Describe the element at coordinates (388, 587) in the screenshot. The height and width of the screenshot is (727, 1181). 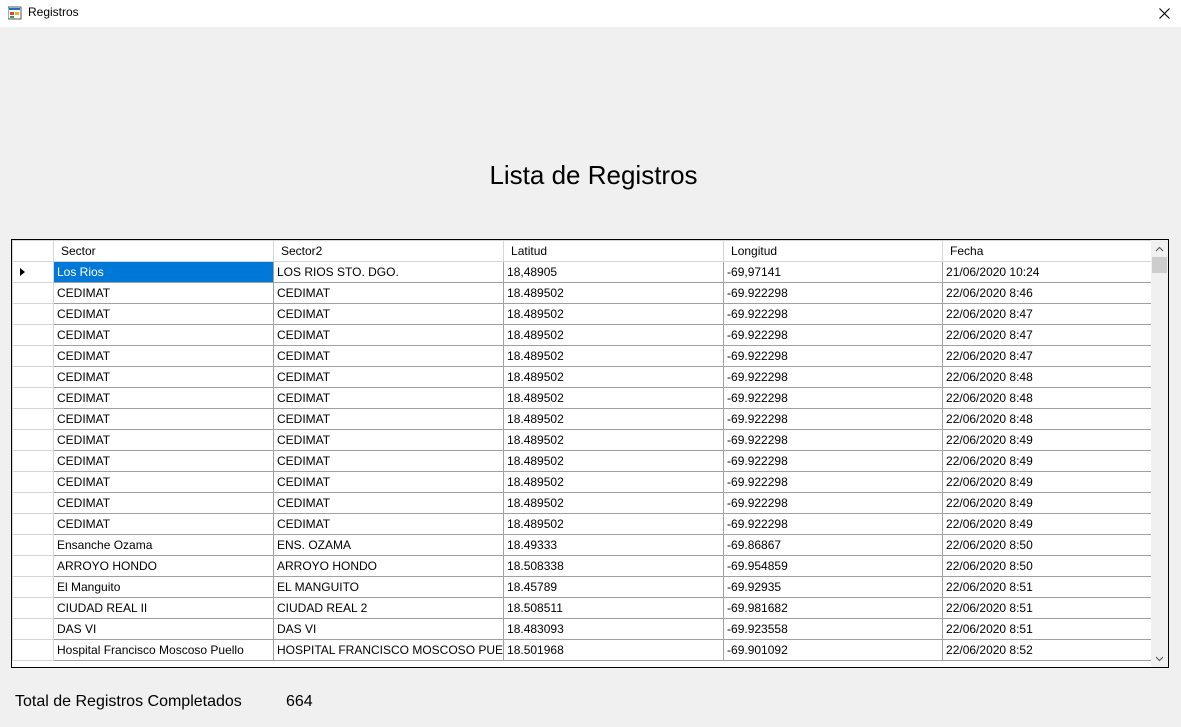
I see `cell-sector2: EL MANGUITO` at that location.